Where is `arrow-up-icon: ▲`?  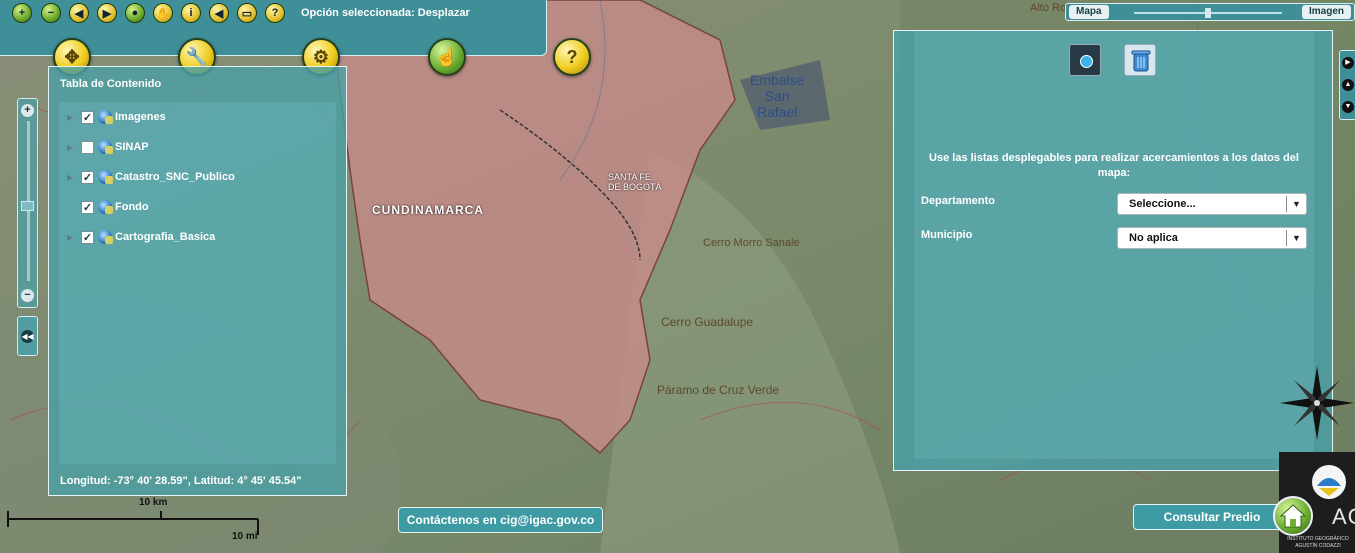 arrow-up-icon: ▲ is located at coordinates (1348, 85).